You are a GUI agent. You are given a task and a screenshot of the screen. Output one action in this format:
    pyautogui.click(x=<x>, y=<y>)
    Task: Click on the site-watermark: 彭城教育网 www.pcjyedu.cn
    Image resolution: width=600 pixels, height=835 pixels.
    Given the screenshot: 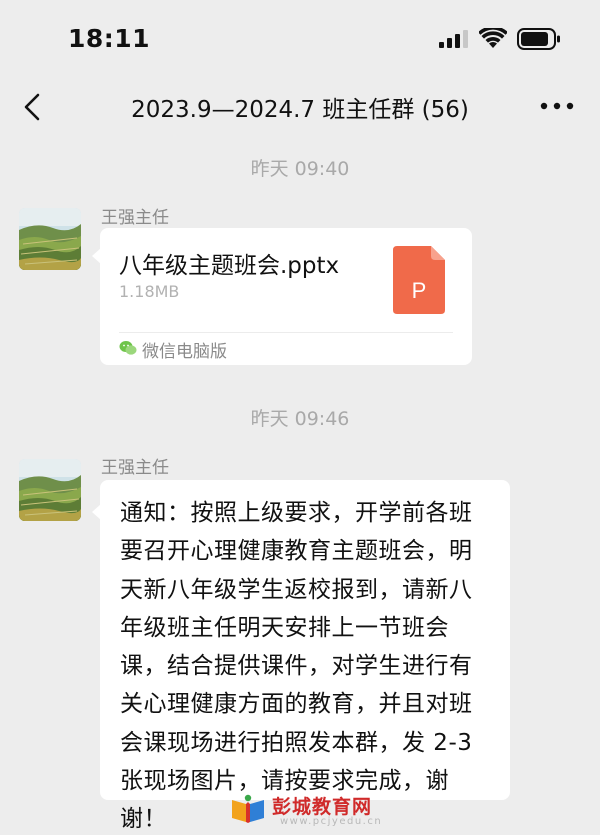 What is the action you would take?
    pyautogui.click(x=306, y=812)
    